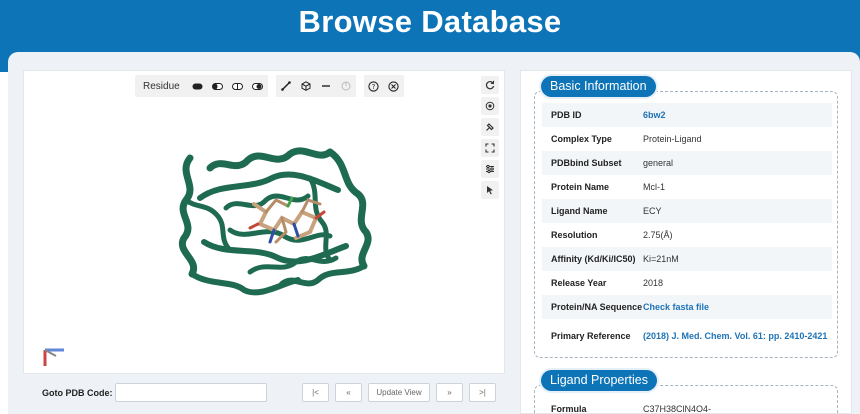  Describe the element at coordinates (346, 86) in the screenshot. I see `disabled-circle-icon` at that location.